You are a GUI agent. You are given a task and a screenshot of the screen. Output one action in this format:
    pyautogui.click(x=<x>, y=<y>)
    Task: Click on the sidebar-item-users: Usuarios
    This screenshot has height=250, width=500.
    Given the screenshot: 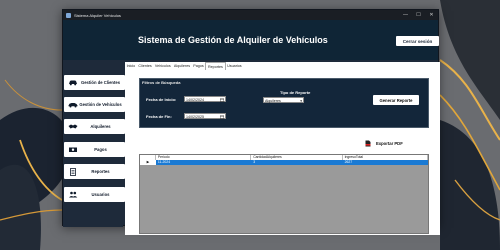 What is the action you would take?
    pyautogui.click(x=94, y=194)
    